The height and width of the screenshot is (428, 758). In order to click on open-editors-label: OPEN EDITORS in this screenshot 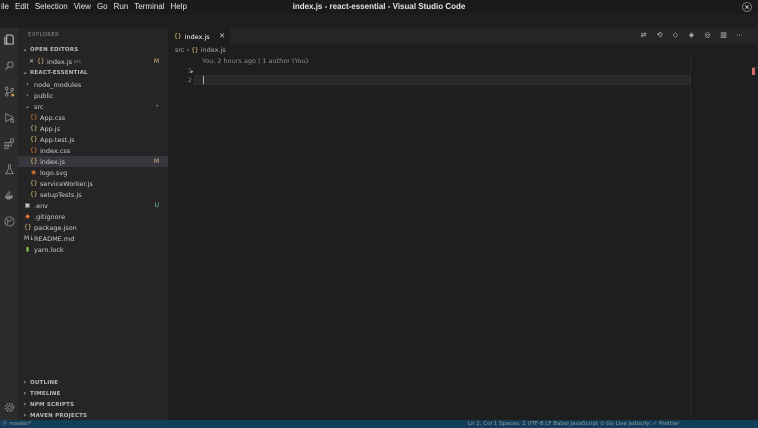, I will do `click(54, 49)`.